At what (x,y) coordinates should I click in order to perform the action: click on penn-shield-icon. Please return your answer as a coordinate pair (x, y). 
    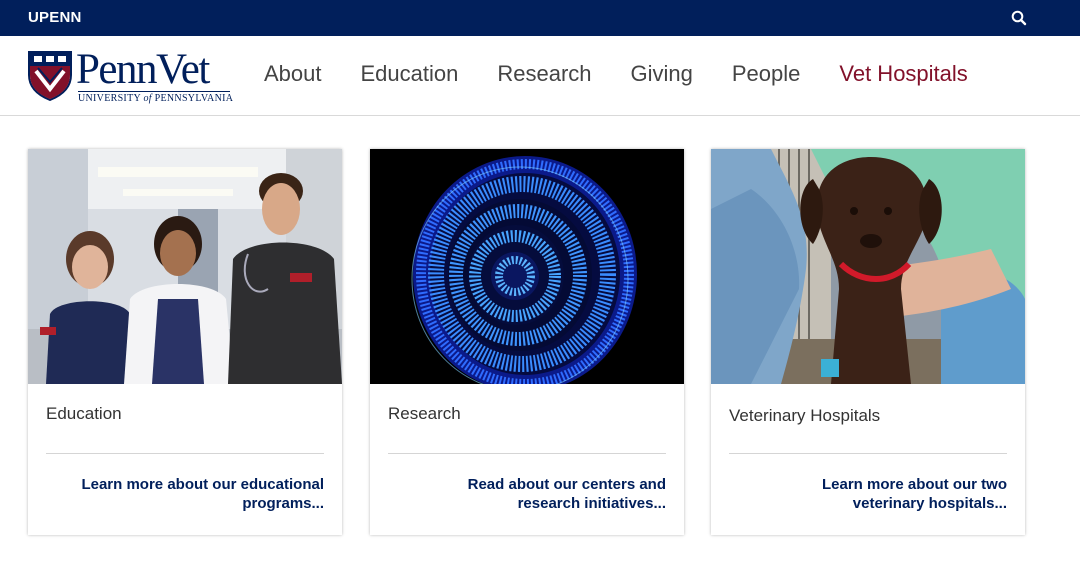
    Looking at the image, I should click on (50, 76).